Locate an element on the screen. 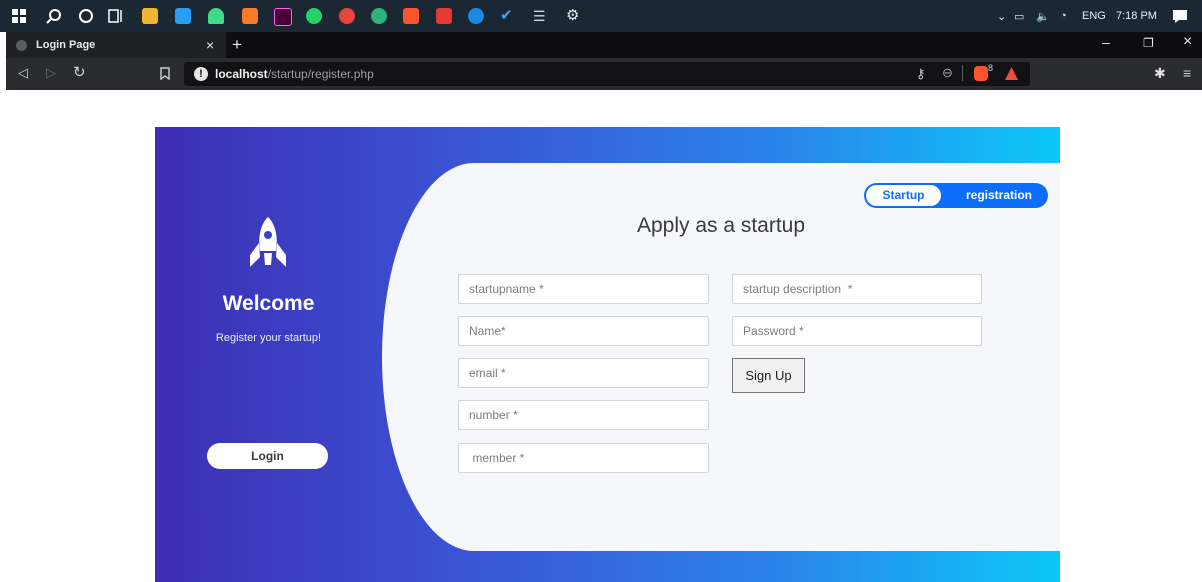 The image size is (1202, 582). tab-close-icon: × is located at coordinates (210, 45).